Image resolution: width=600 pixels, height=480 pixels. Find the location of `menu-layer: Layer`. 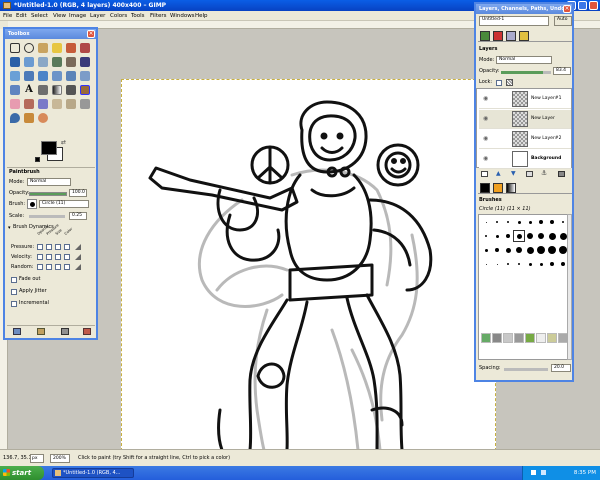

menu-layer: Layer is located at coordinates (97, 16).